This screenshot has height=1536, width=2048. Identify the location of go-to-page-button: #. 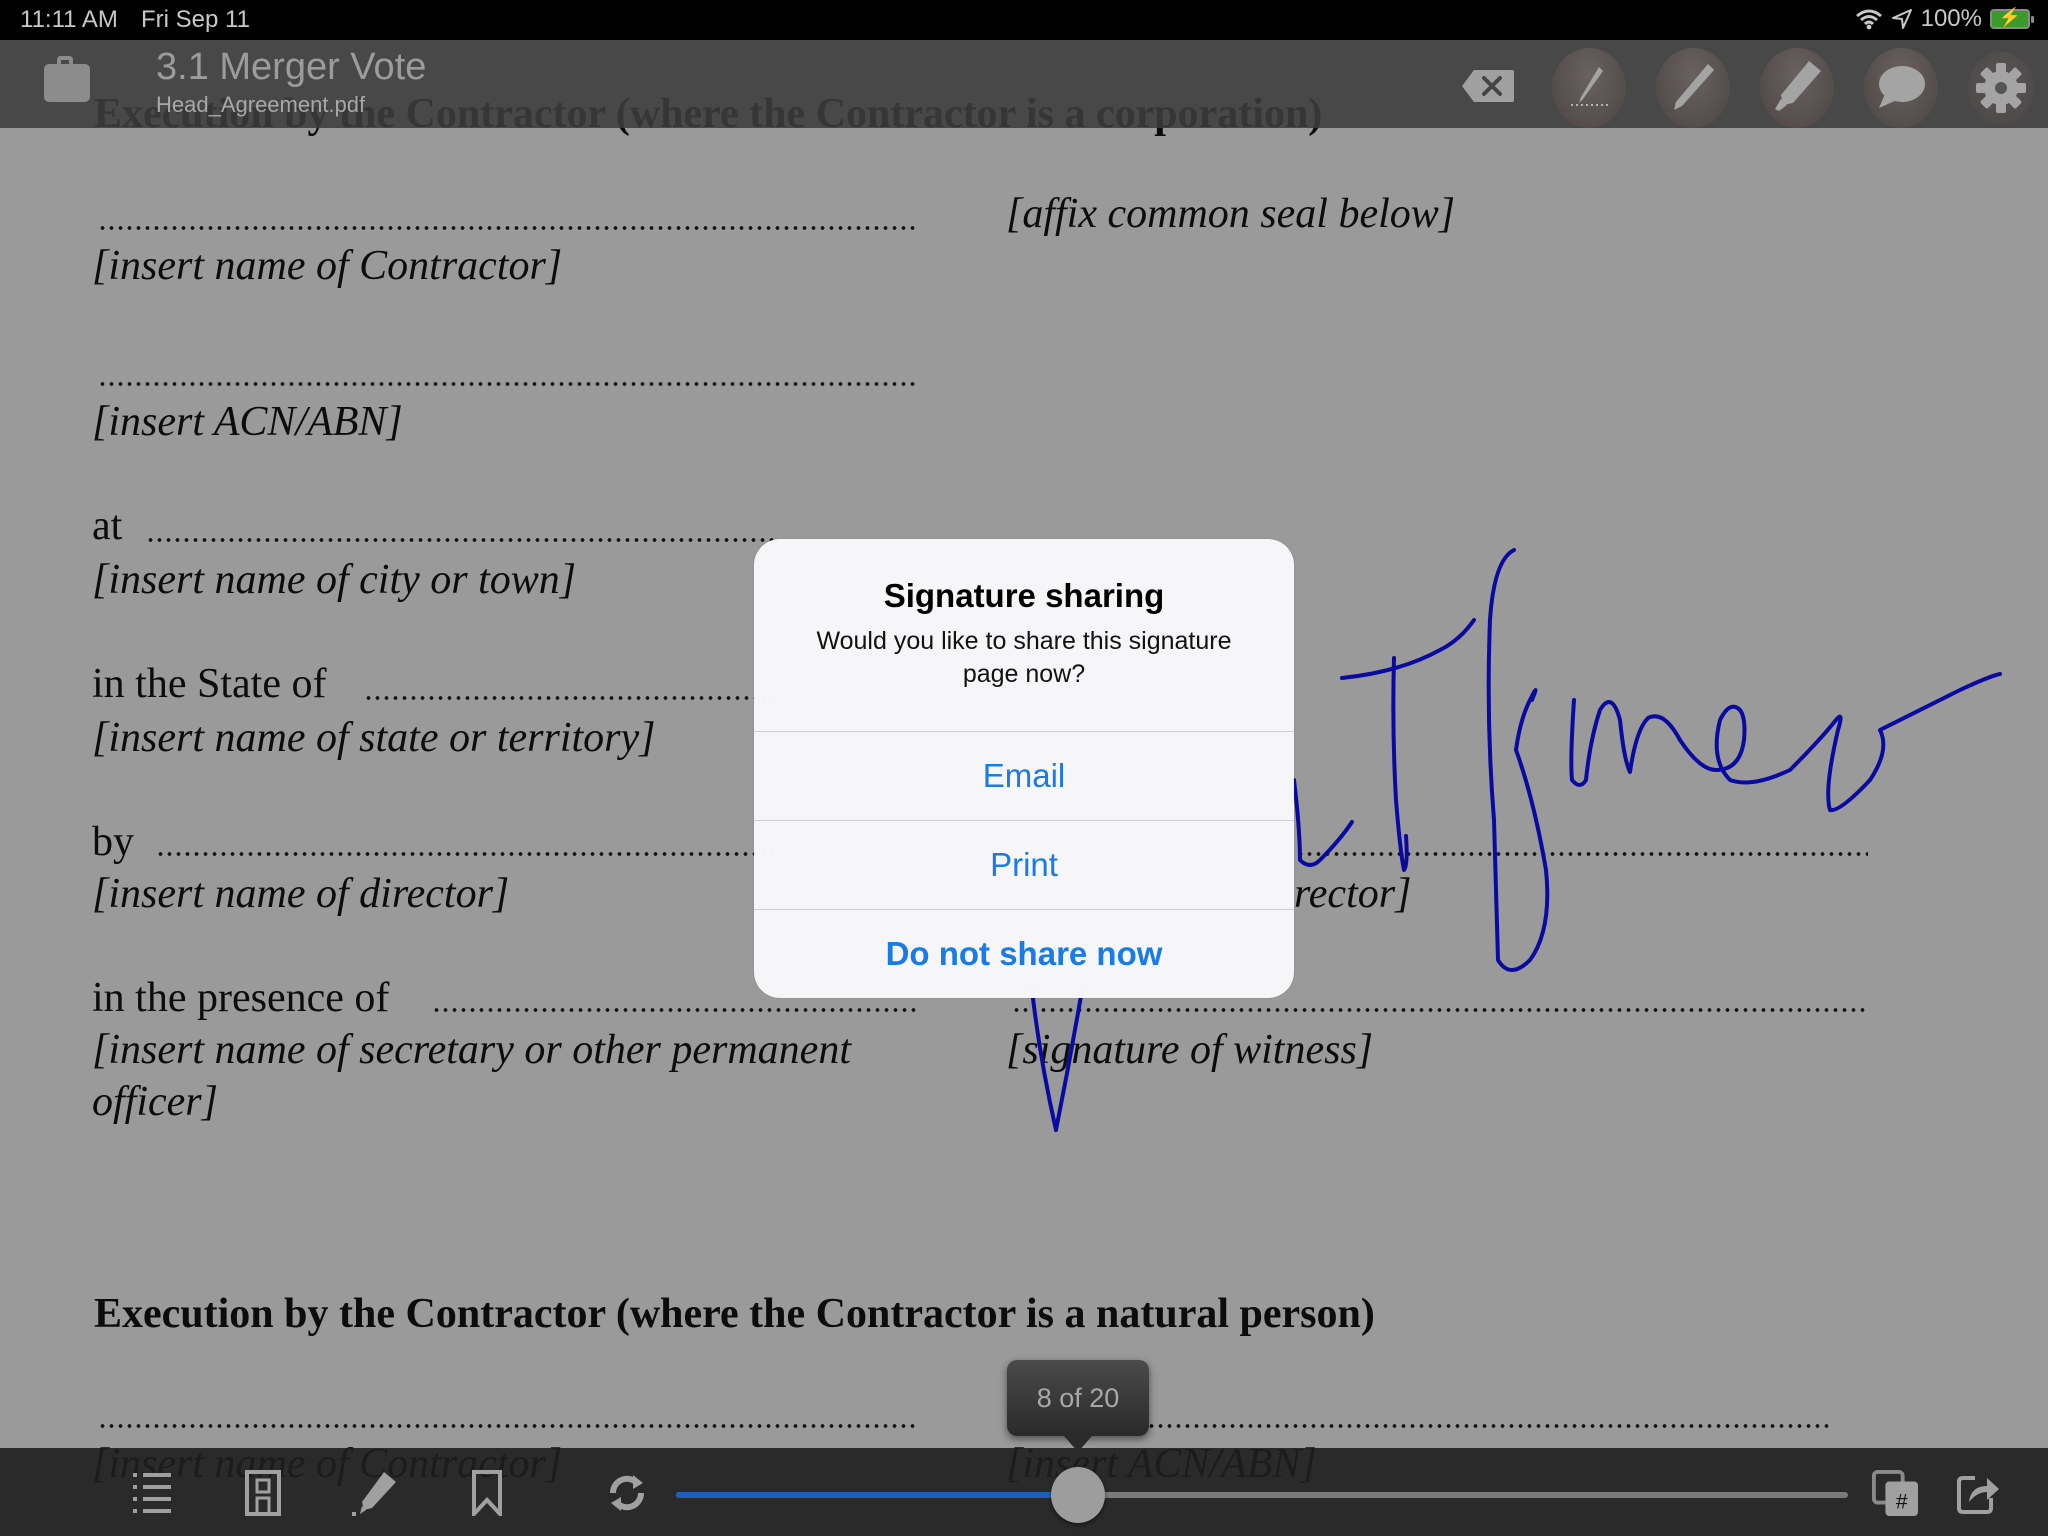
(1895, 1493).